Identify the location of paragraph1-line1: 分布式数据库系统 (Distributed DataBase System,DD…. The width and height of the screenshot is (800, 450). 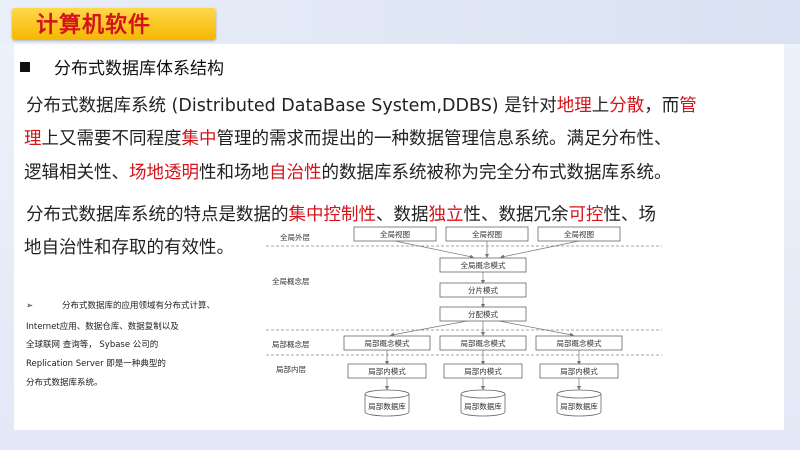
(361, 104).